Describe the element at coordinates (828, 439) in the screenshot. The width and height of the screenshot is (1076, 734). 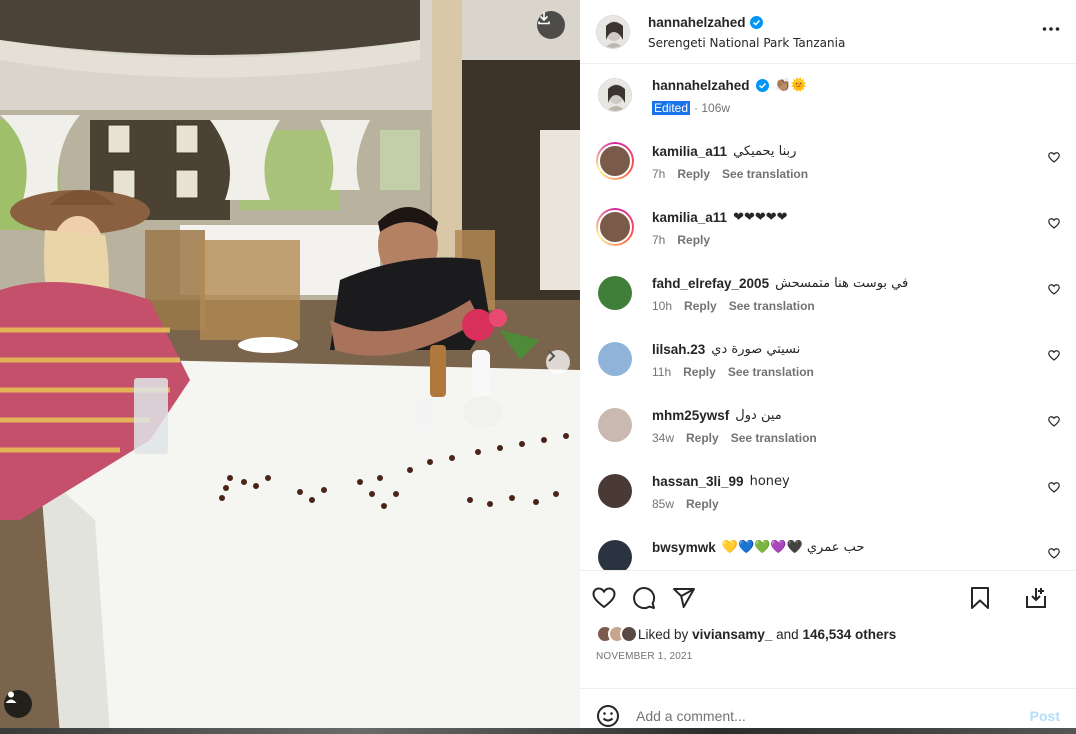
I see `comment-row: mhm25ywsf مين دول 34w Reply See translation` at that location.